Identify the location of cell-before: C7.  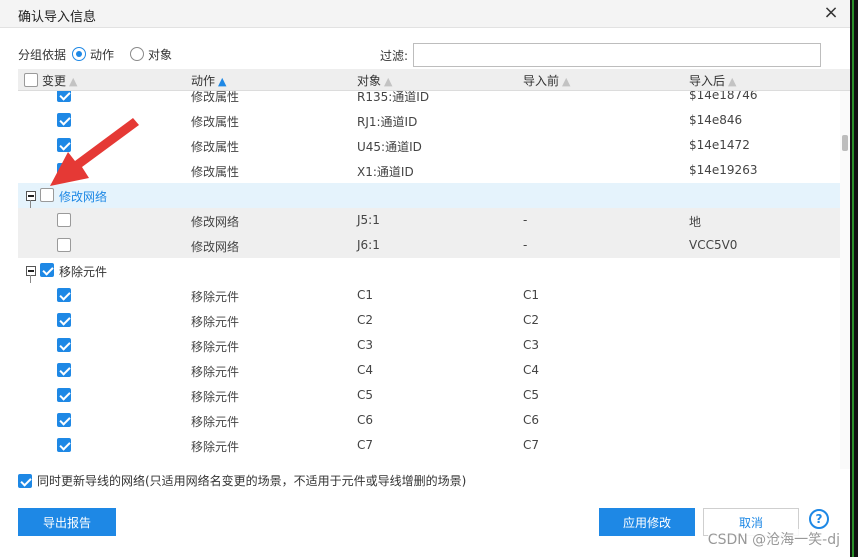
(531, 445).